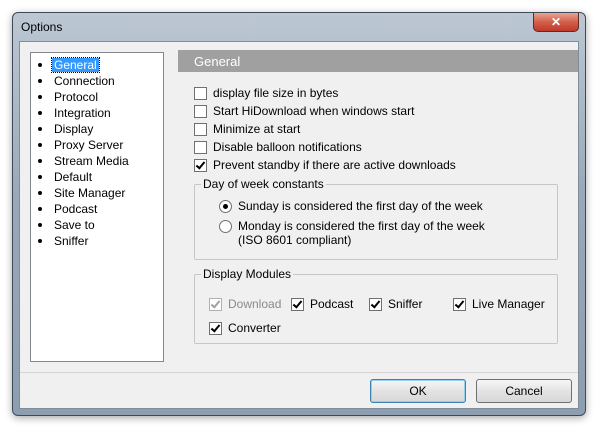  I want to click on option-label: Disable balloon notifications, so click(287, 147).